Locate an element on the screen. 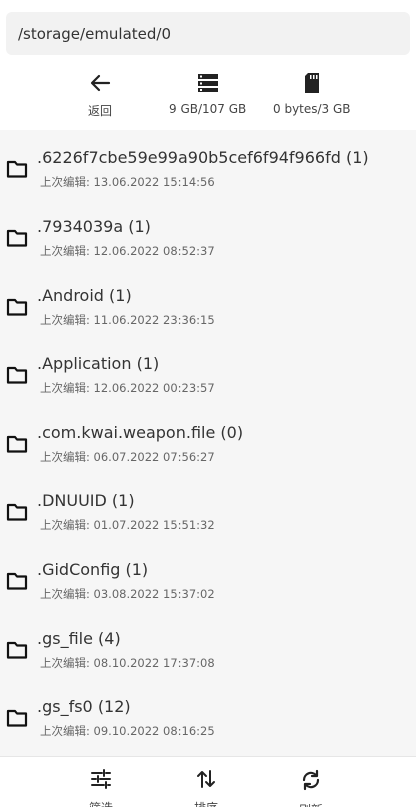 Image resolution: width=416 pixels, height=807 pixels. internal-storage-label: 9 GB/107 GB is located at coordinates (208, 109).